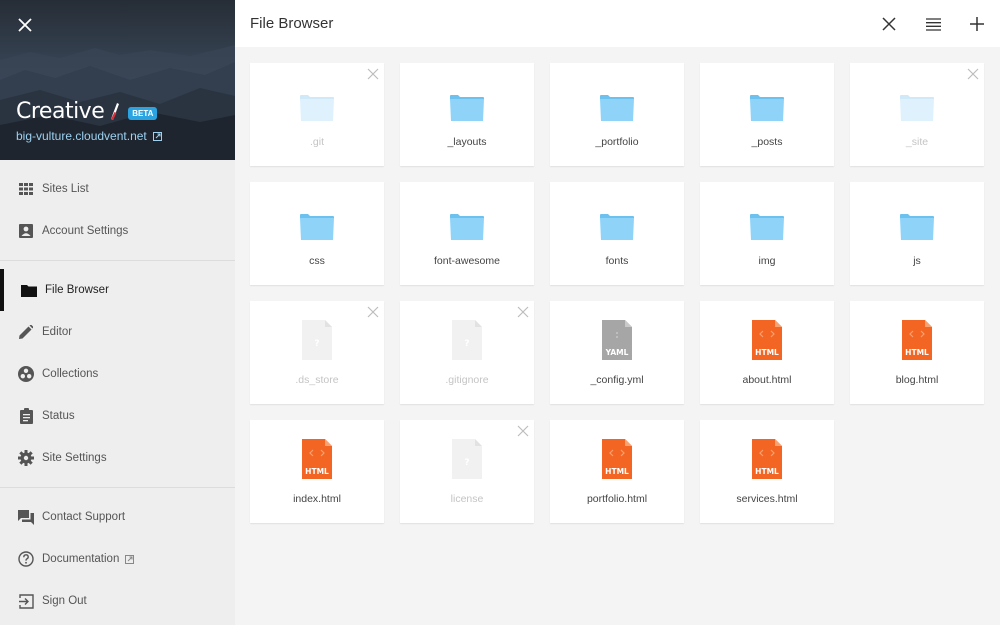  What do you see at coordinates (467, 142) in the screenshot?
I see `file-name: _layouts` at bounding box center [467, 142].